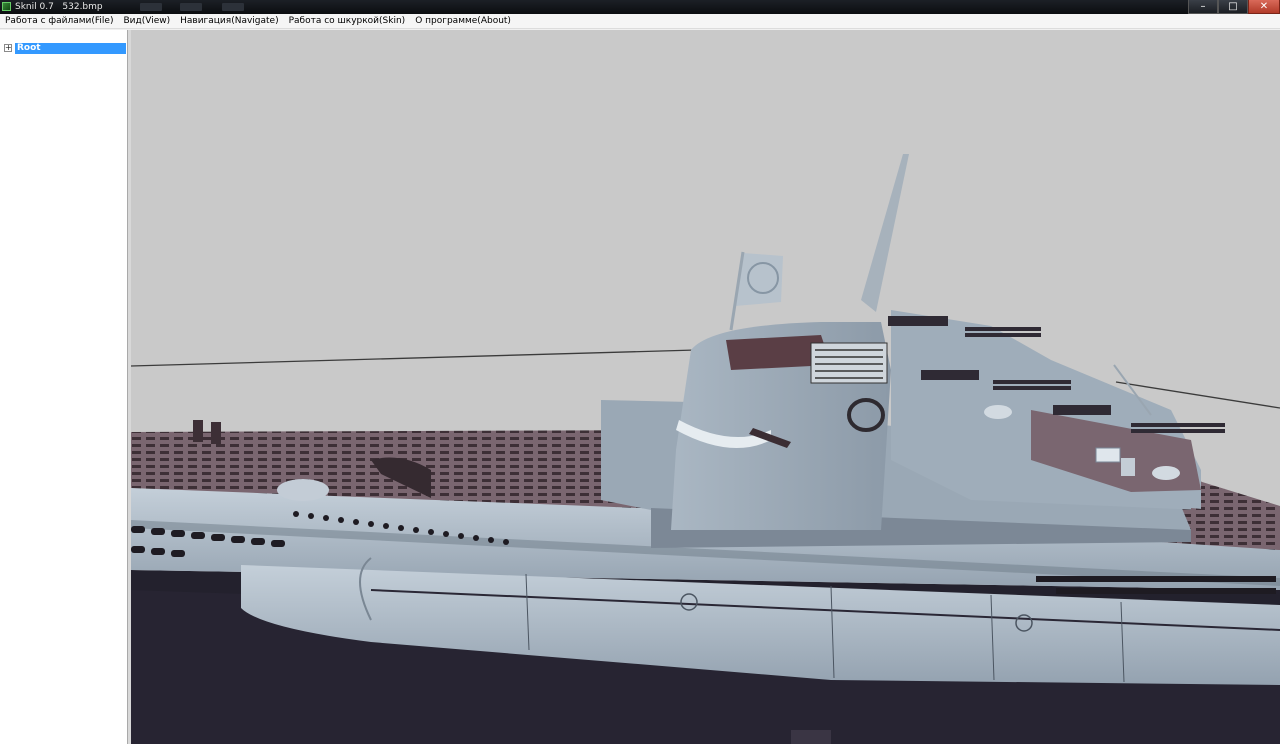 The width and height of the screenshot is (1280, 744). I want to click on maximize-button: □, so click(1233, 7).